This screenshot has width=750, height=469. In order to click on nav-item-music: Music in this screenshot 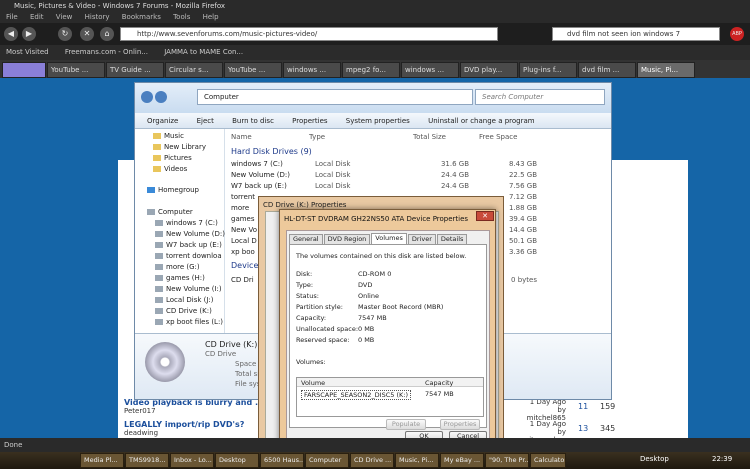, I will do `click(168, 136)`.